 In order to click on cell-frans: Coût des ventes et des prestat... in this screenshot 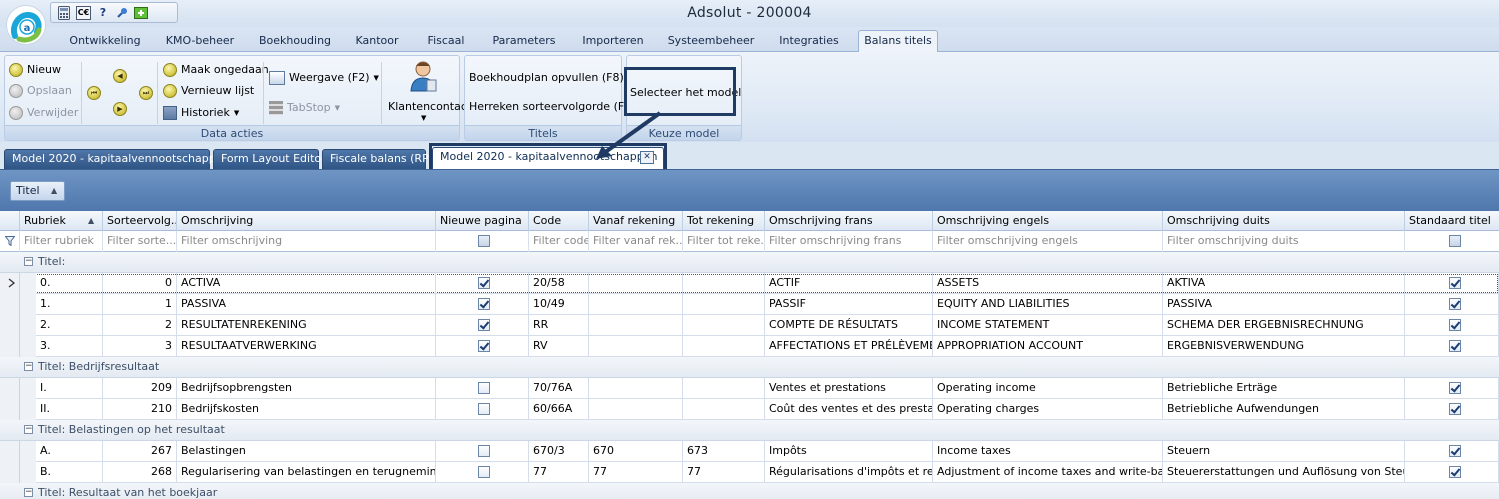, I will do `click(849, 409)`.